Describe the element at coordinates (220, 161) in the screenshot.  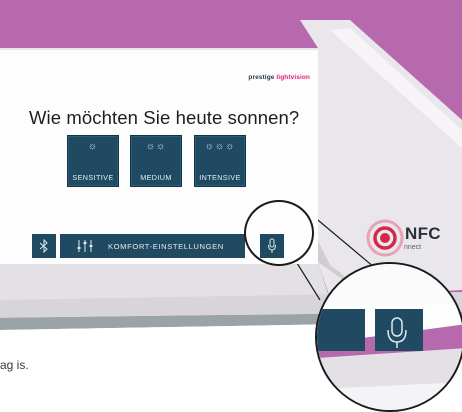
I see `intensive-button: ☼☼☼ INTENSIVE` at that location.